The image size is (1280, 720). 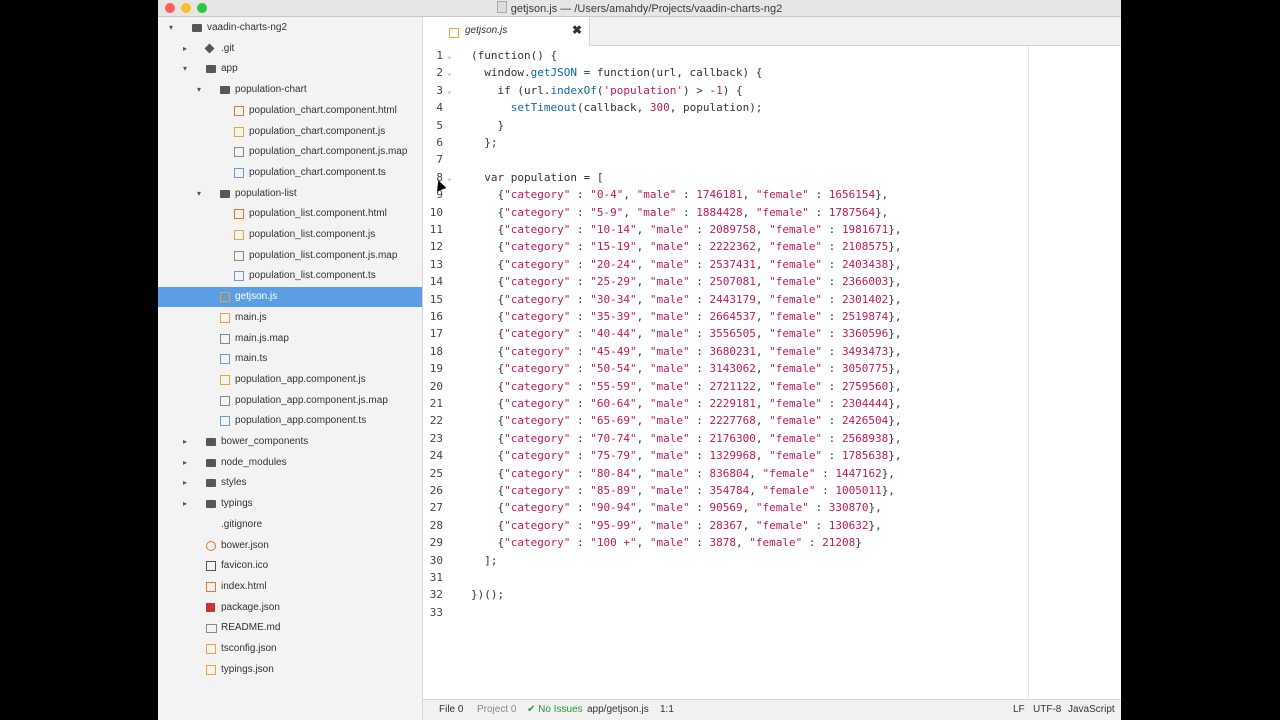 What do you see at coordinates (290, 132) in the screenshot?
I see `tree-item: population_chart.component.js` at bounding box center [290, 132].